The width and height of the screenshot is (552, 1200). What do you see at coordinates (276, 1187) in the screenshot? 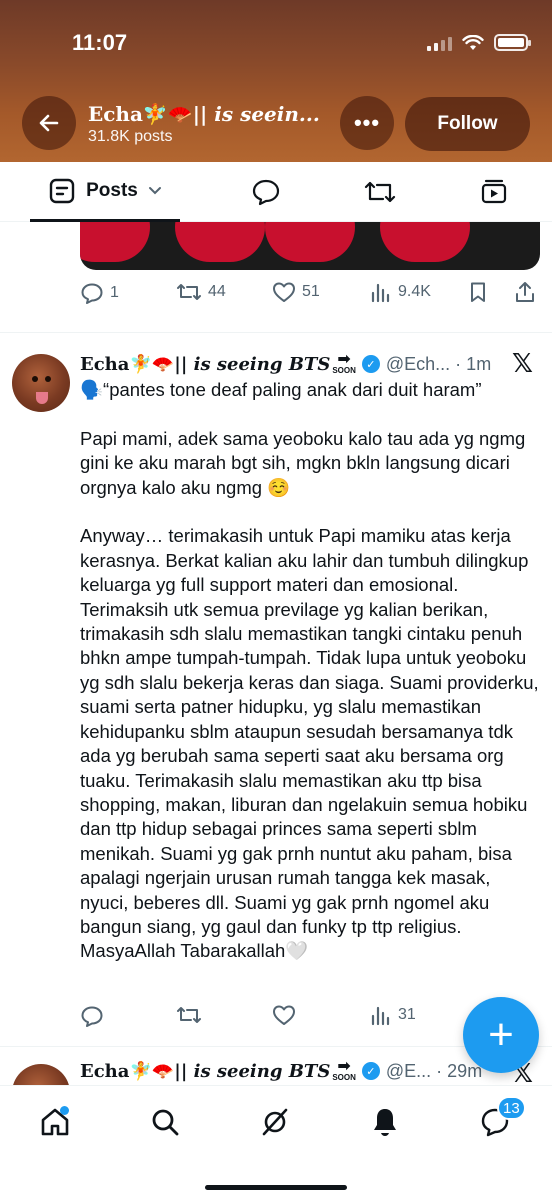
I see `home-indicator` at bounding box center [276, 1187].